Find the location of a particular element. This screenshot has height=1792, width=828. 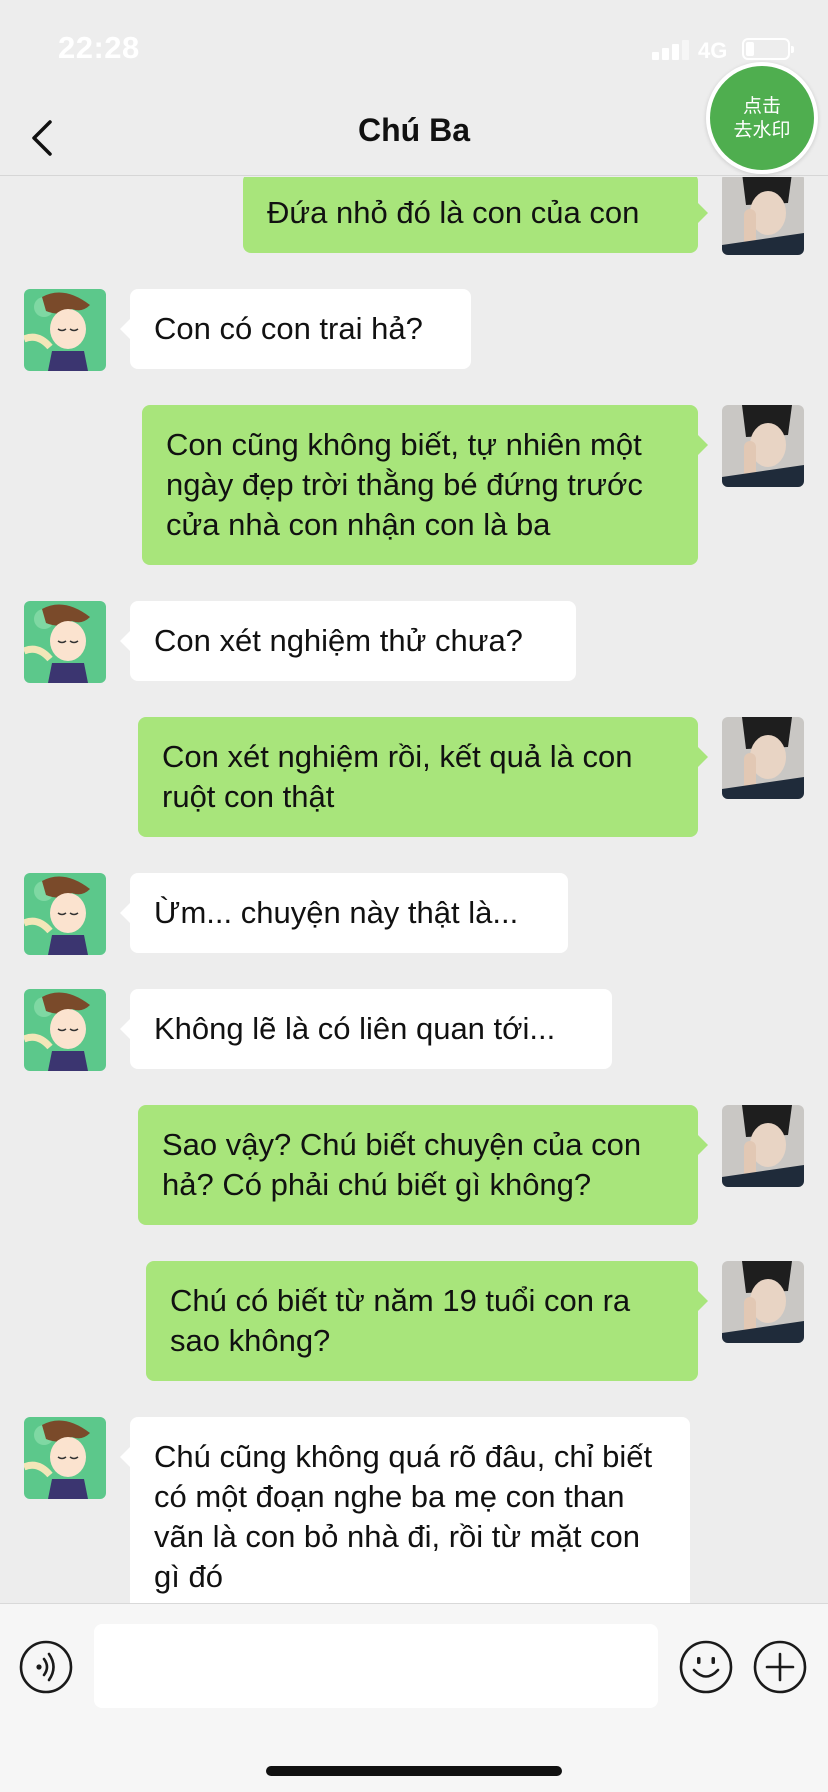

received-message-bubble: Con xét nghiệm thử chưa? is located at coordinates (348, 641).